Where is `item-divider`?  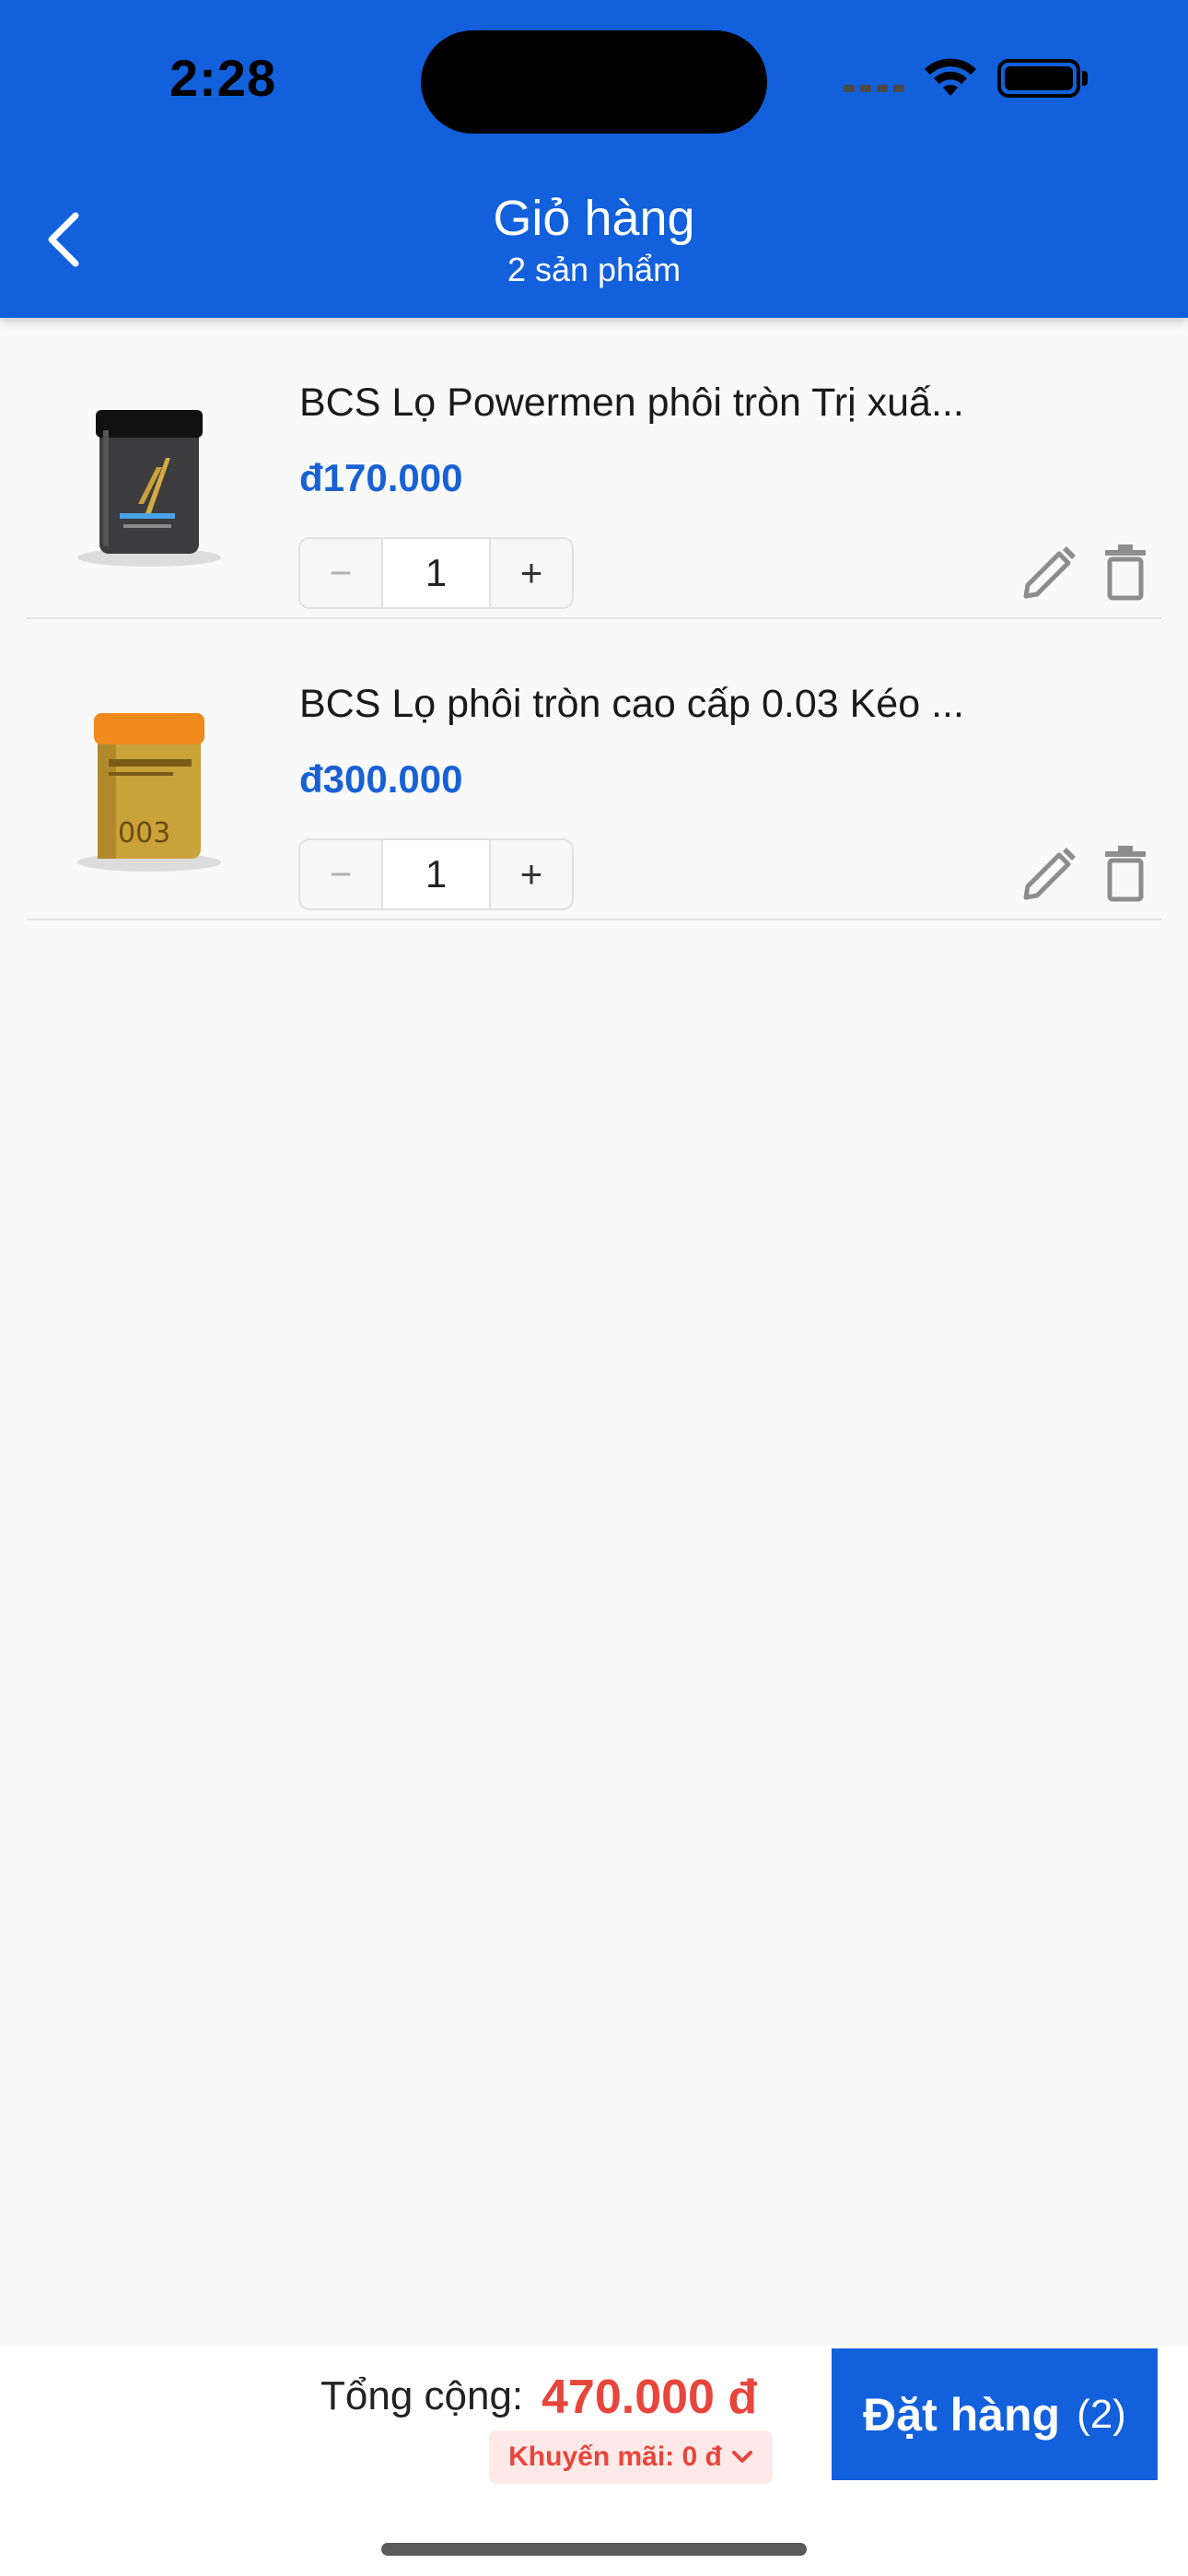
item-divider is located at coordinates (594, 919).